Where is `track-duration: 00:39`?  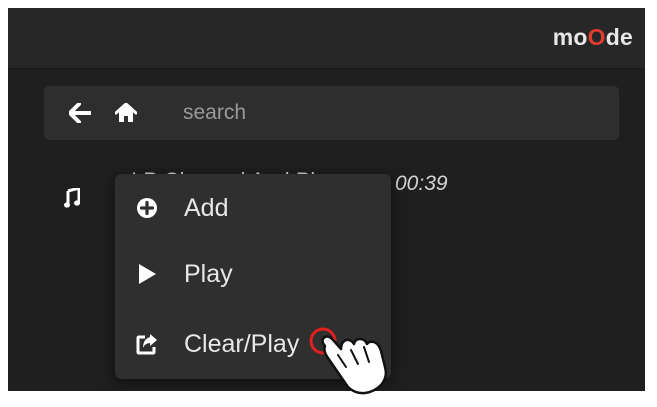
track-duration: 00:39 is located at coordinates (421, 183).